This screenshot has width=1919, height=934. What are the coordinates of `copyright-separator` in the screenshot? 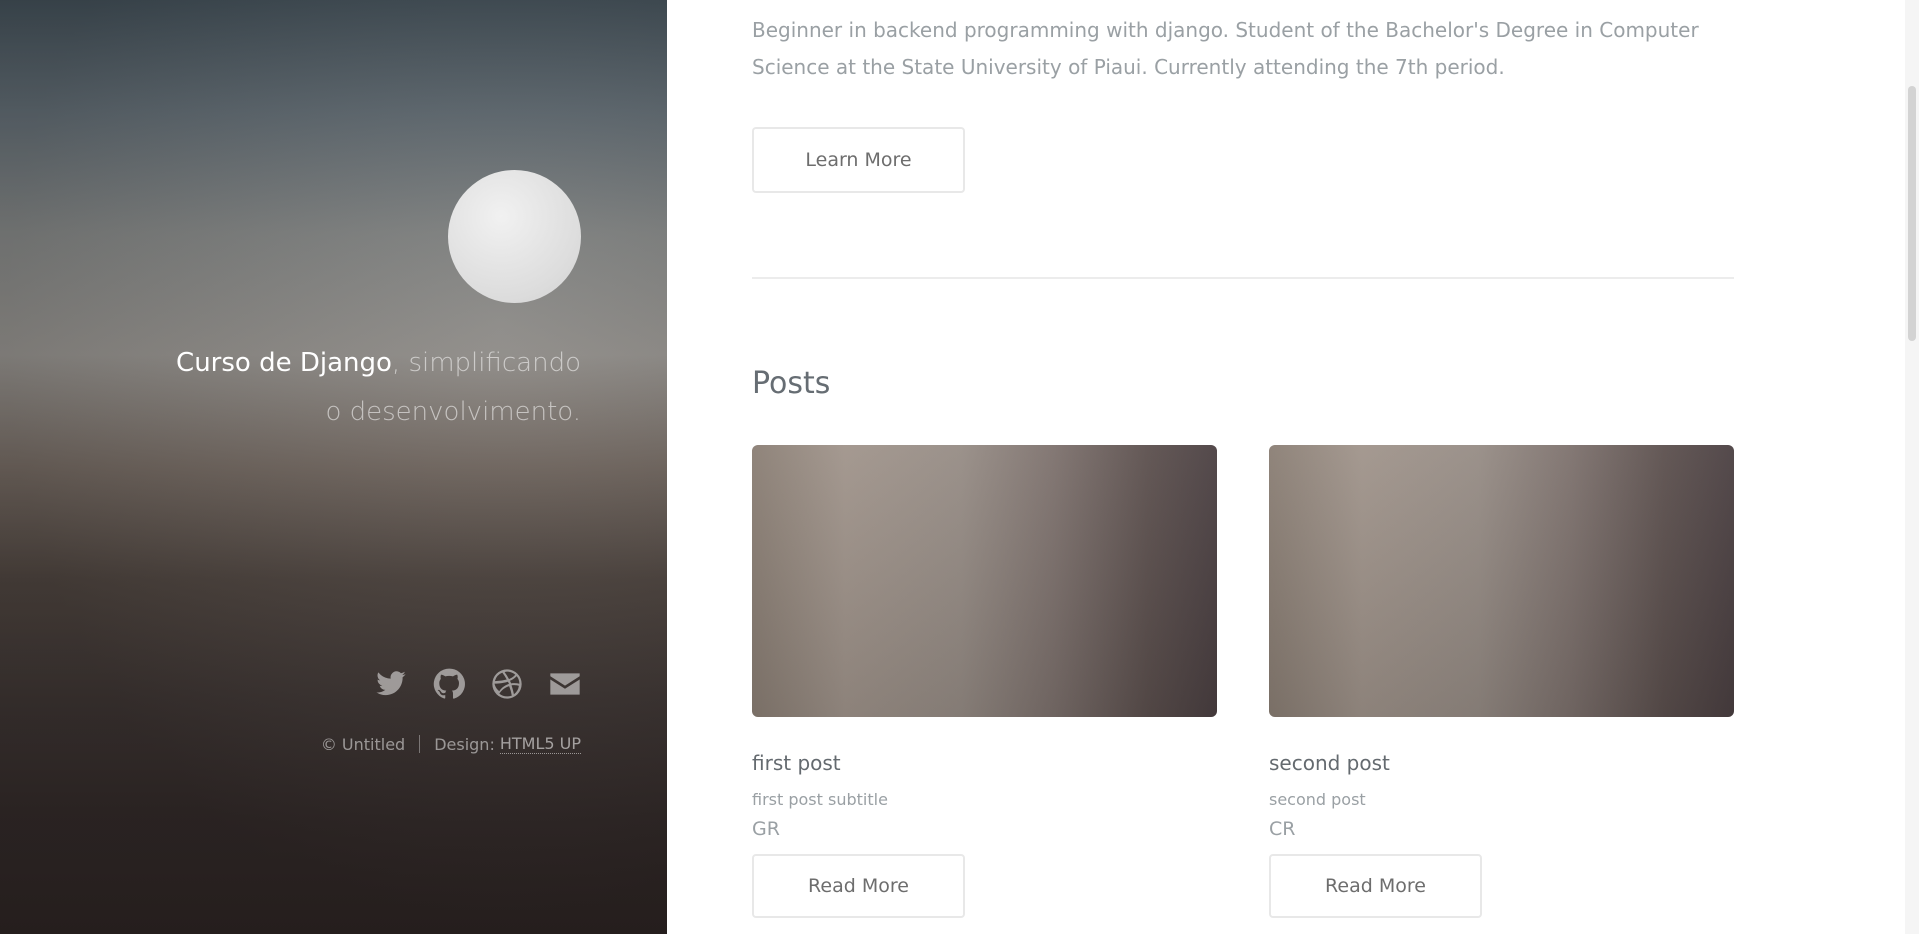 It's located at (420, 744).